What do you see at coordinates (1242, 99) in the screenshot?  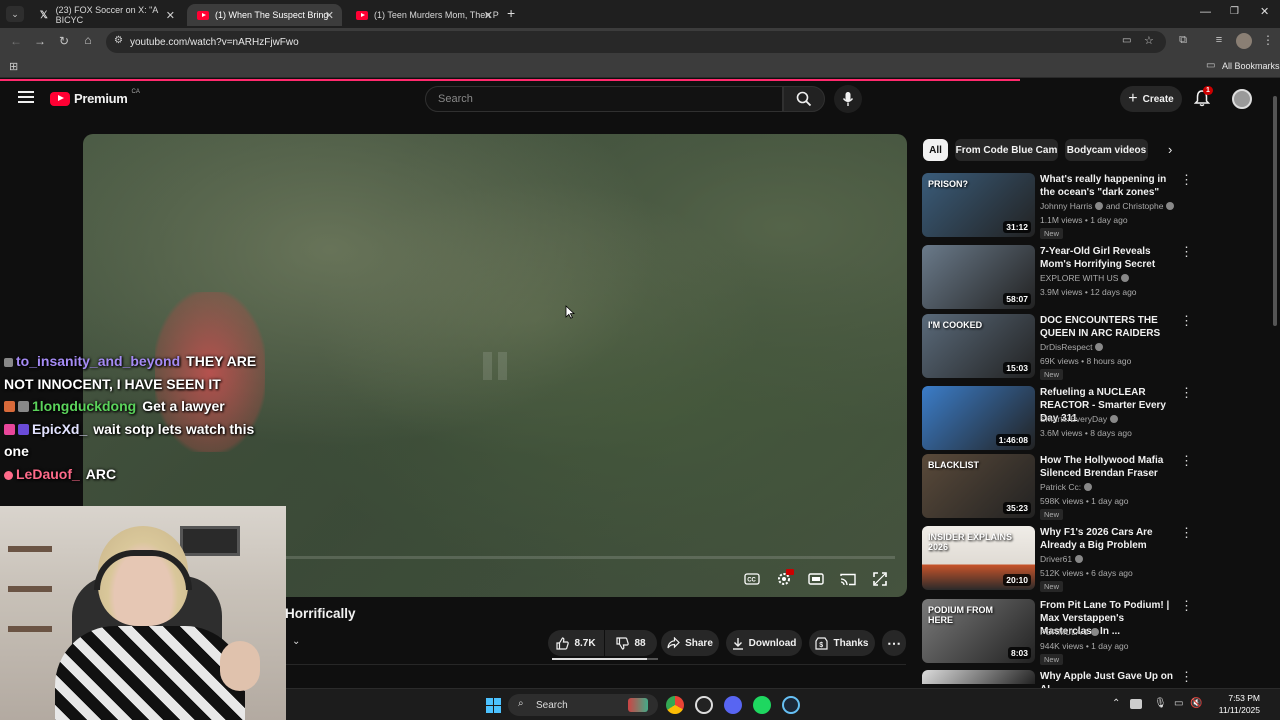 I see `account-avatar` at bounding box center [1242, 99].